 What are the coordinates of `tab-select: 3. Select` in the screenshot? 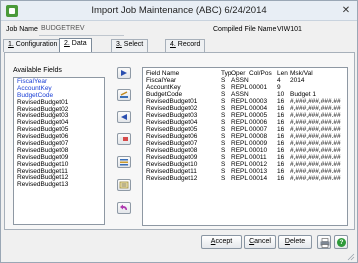 It's located at (130, 45).